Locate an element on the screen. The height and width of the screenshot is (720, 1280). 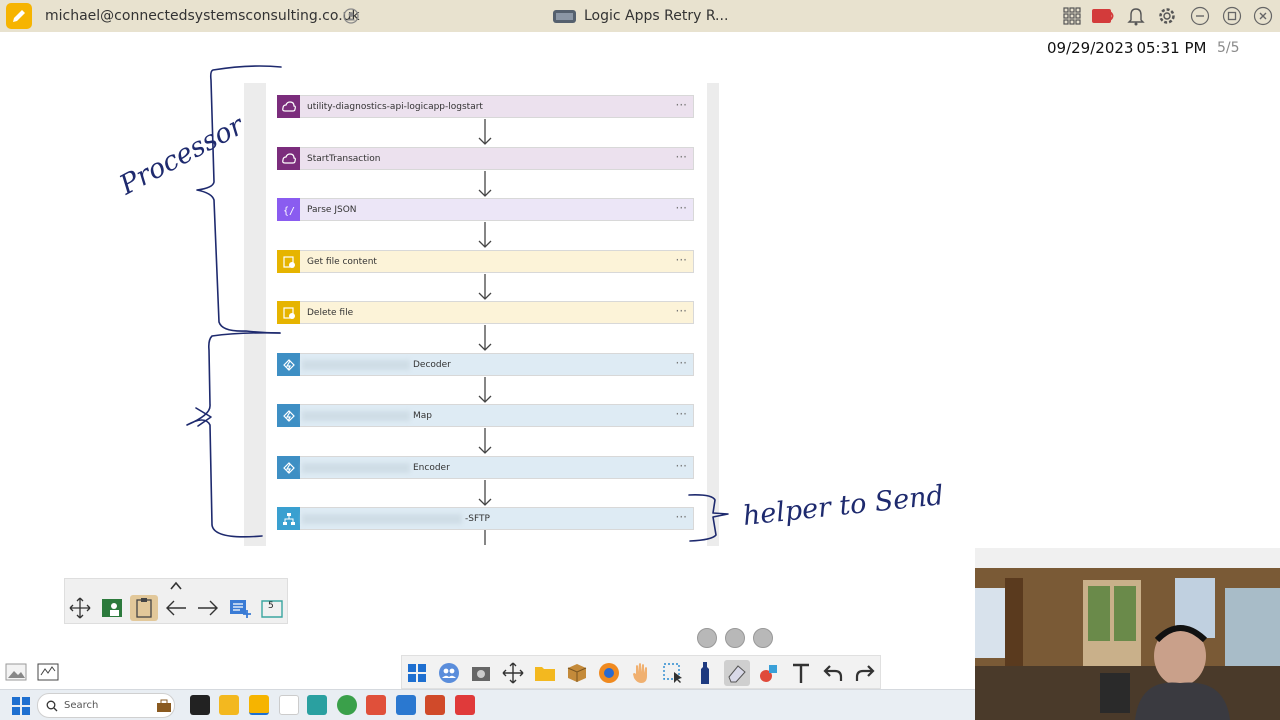
eraser-button is located at coordinates (737, 673).